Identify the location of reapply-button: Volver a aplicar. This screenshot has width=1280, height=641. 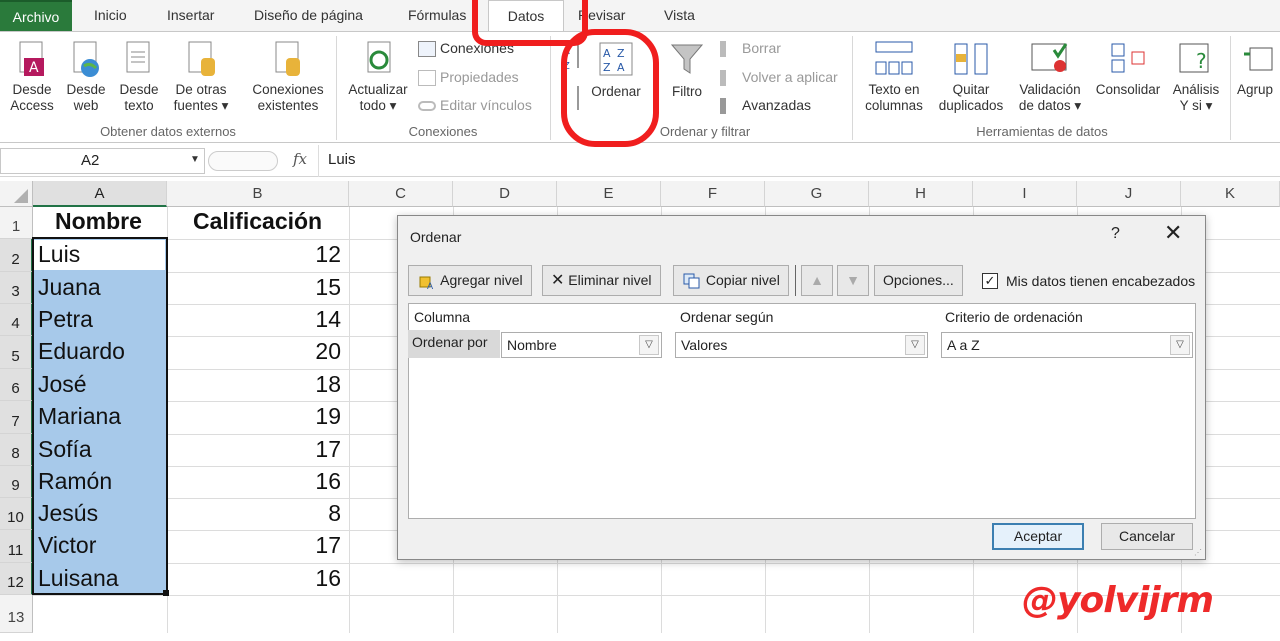
(779, 77).